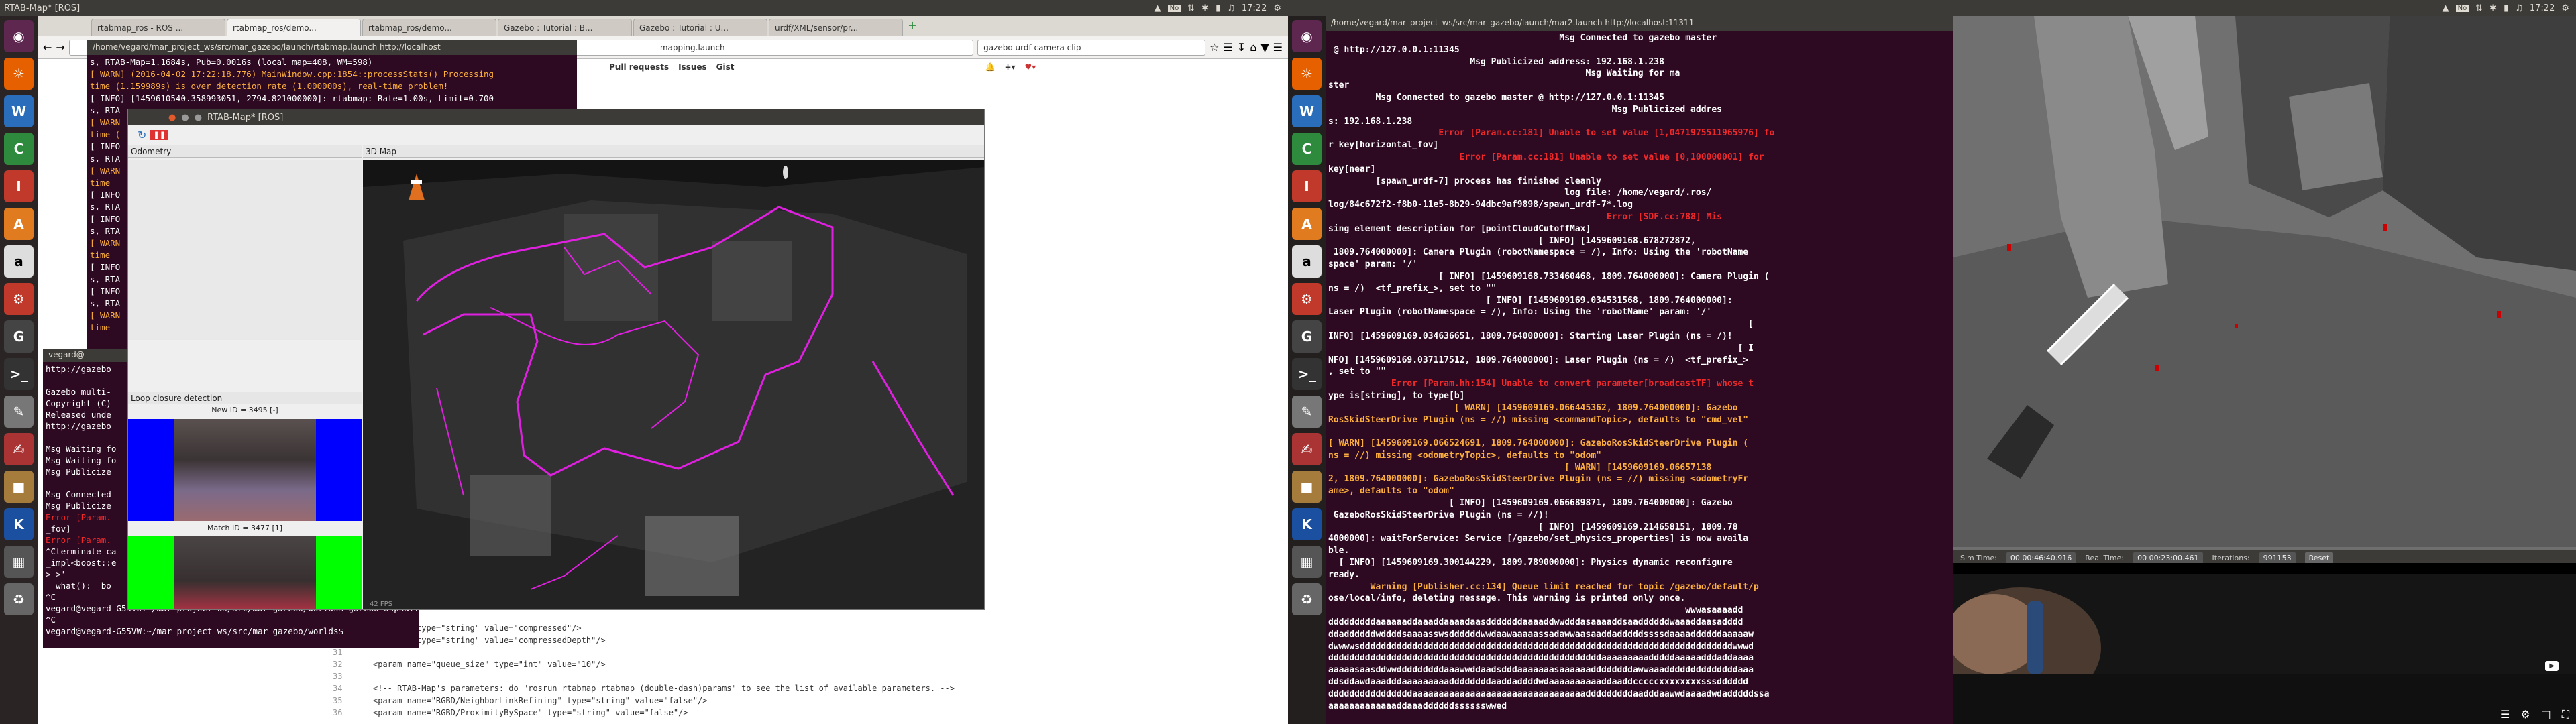 Image resolution: width=2576 pixels, height=724 pixels. Describe the element at coordinates (1241, 47) in the screenshot. I see `downloads-icon: ↧` at that location.